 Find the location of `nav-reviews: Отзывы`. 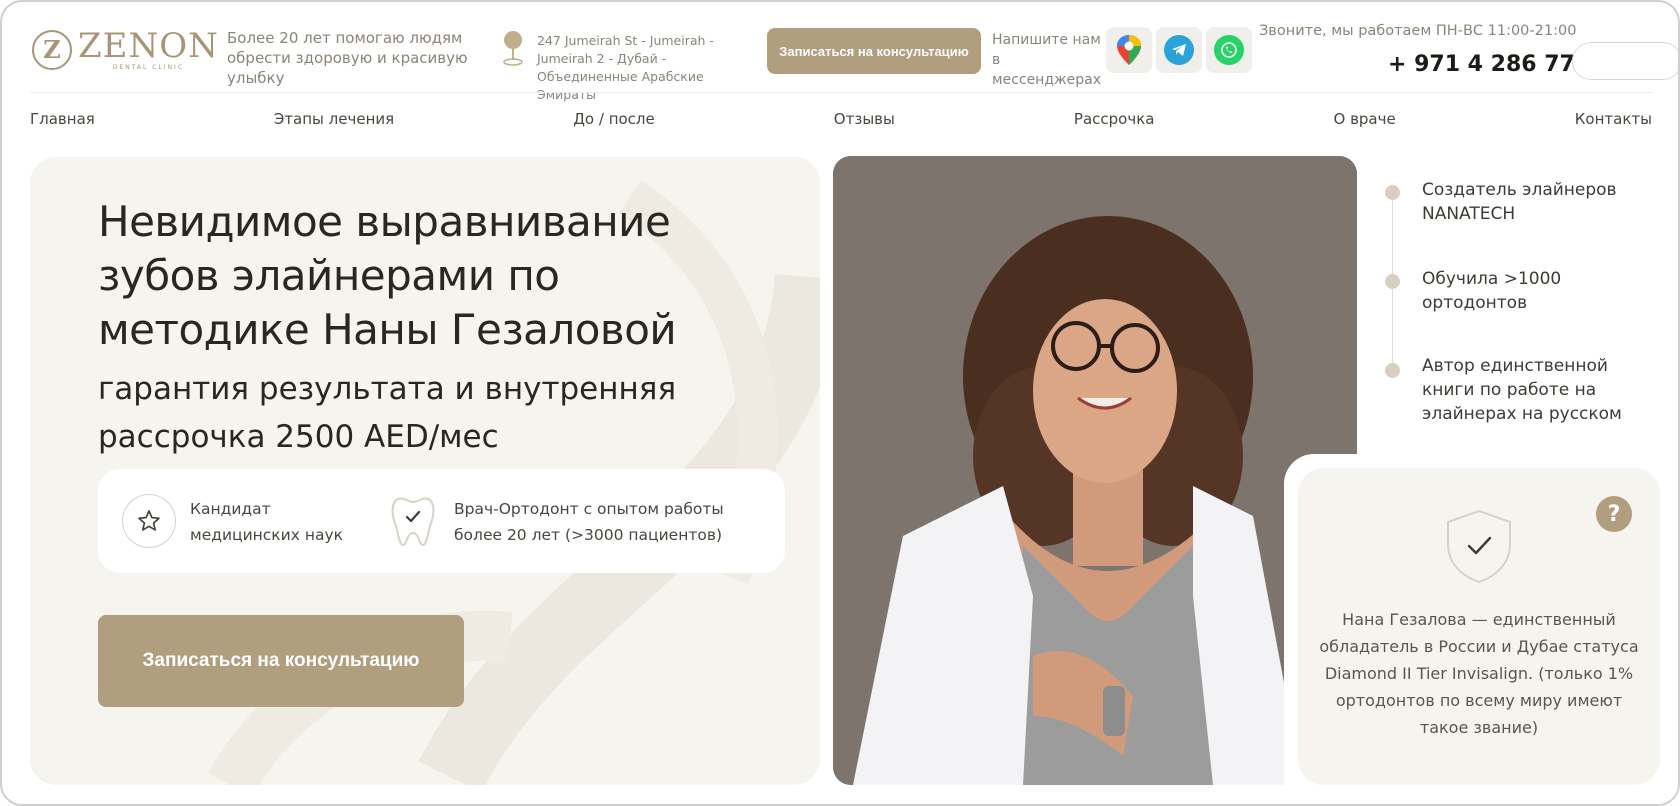

nav-reviews: Отзывы is located at coordinates (864, 119).